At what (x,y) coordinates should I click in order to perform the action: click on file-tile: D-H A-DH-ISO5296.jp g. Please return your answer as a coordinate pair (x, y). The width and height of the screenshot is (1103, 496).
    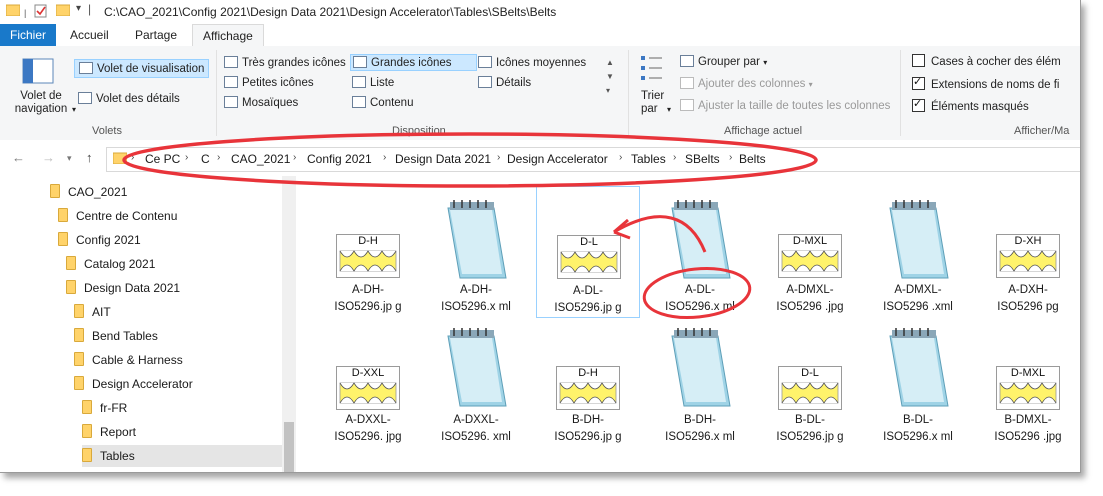
    Looking at the image, I should click on (368, 256).